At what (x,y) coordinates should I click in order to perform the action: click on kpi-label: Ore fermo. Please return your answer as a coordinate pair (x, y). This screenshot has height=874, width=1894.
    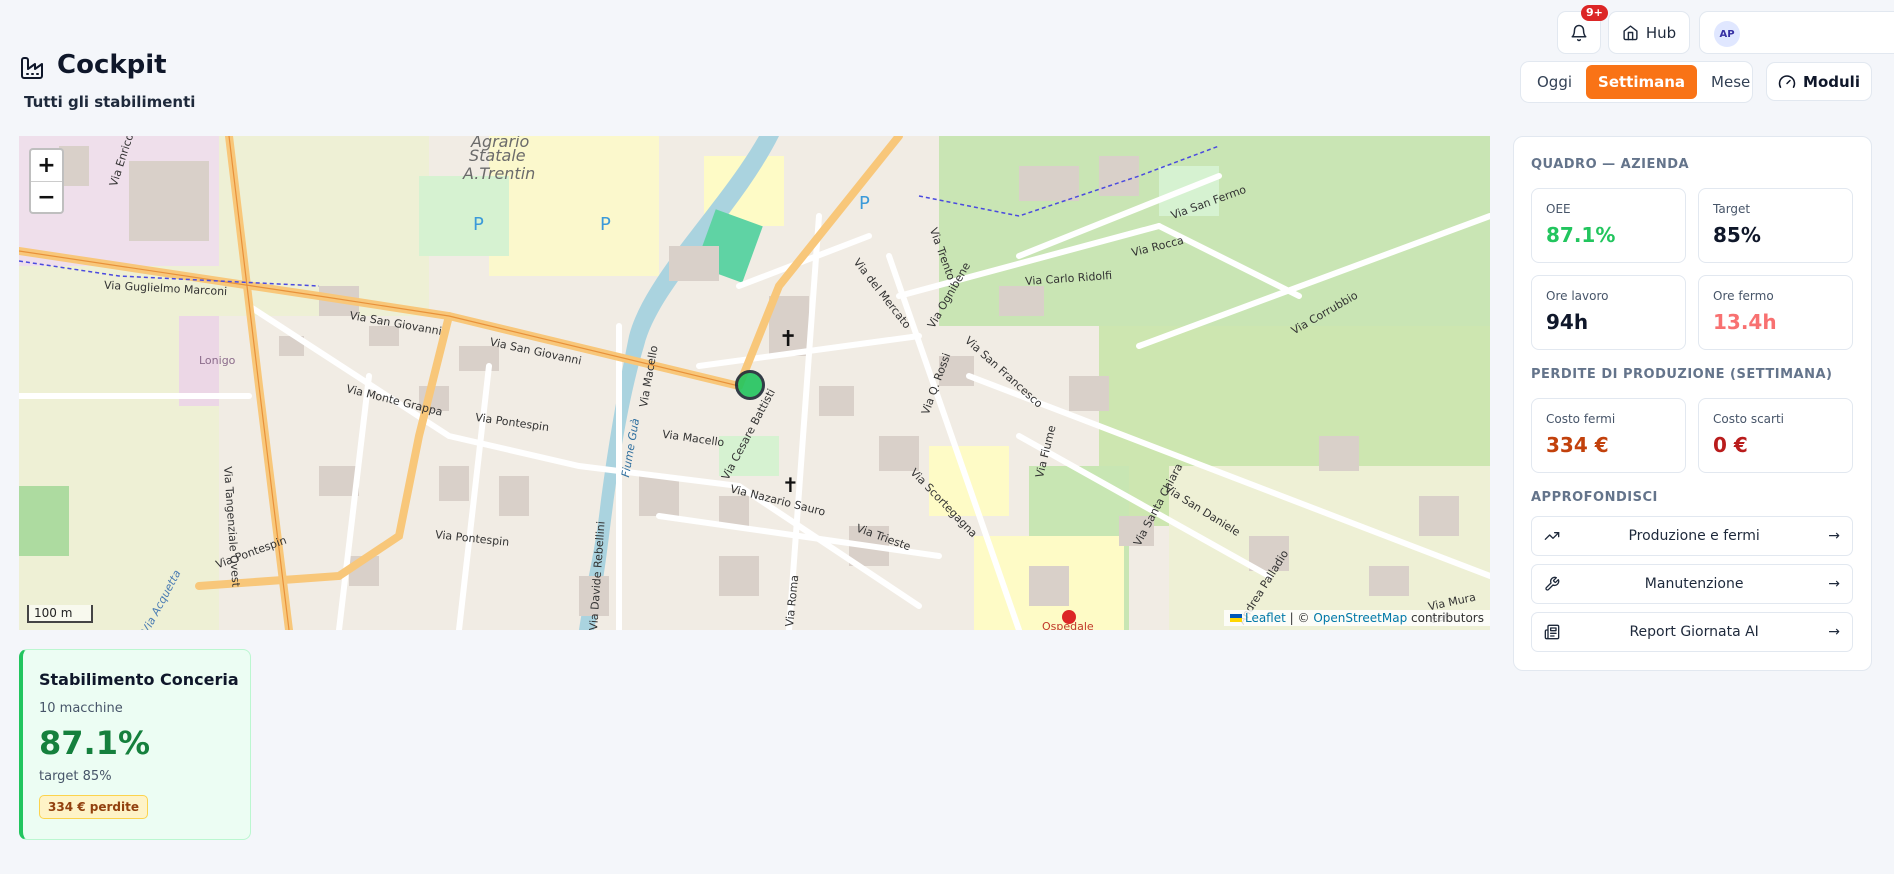
    Looking at the image, I should click on (1743, 296).